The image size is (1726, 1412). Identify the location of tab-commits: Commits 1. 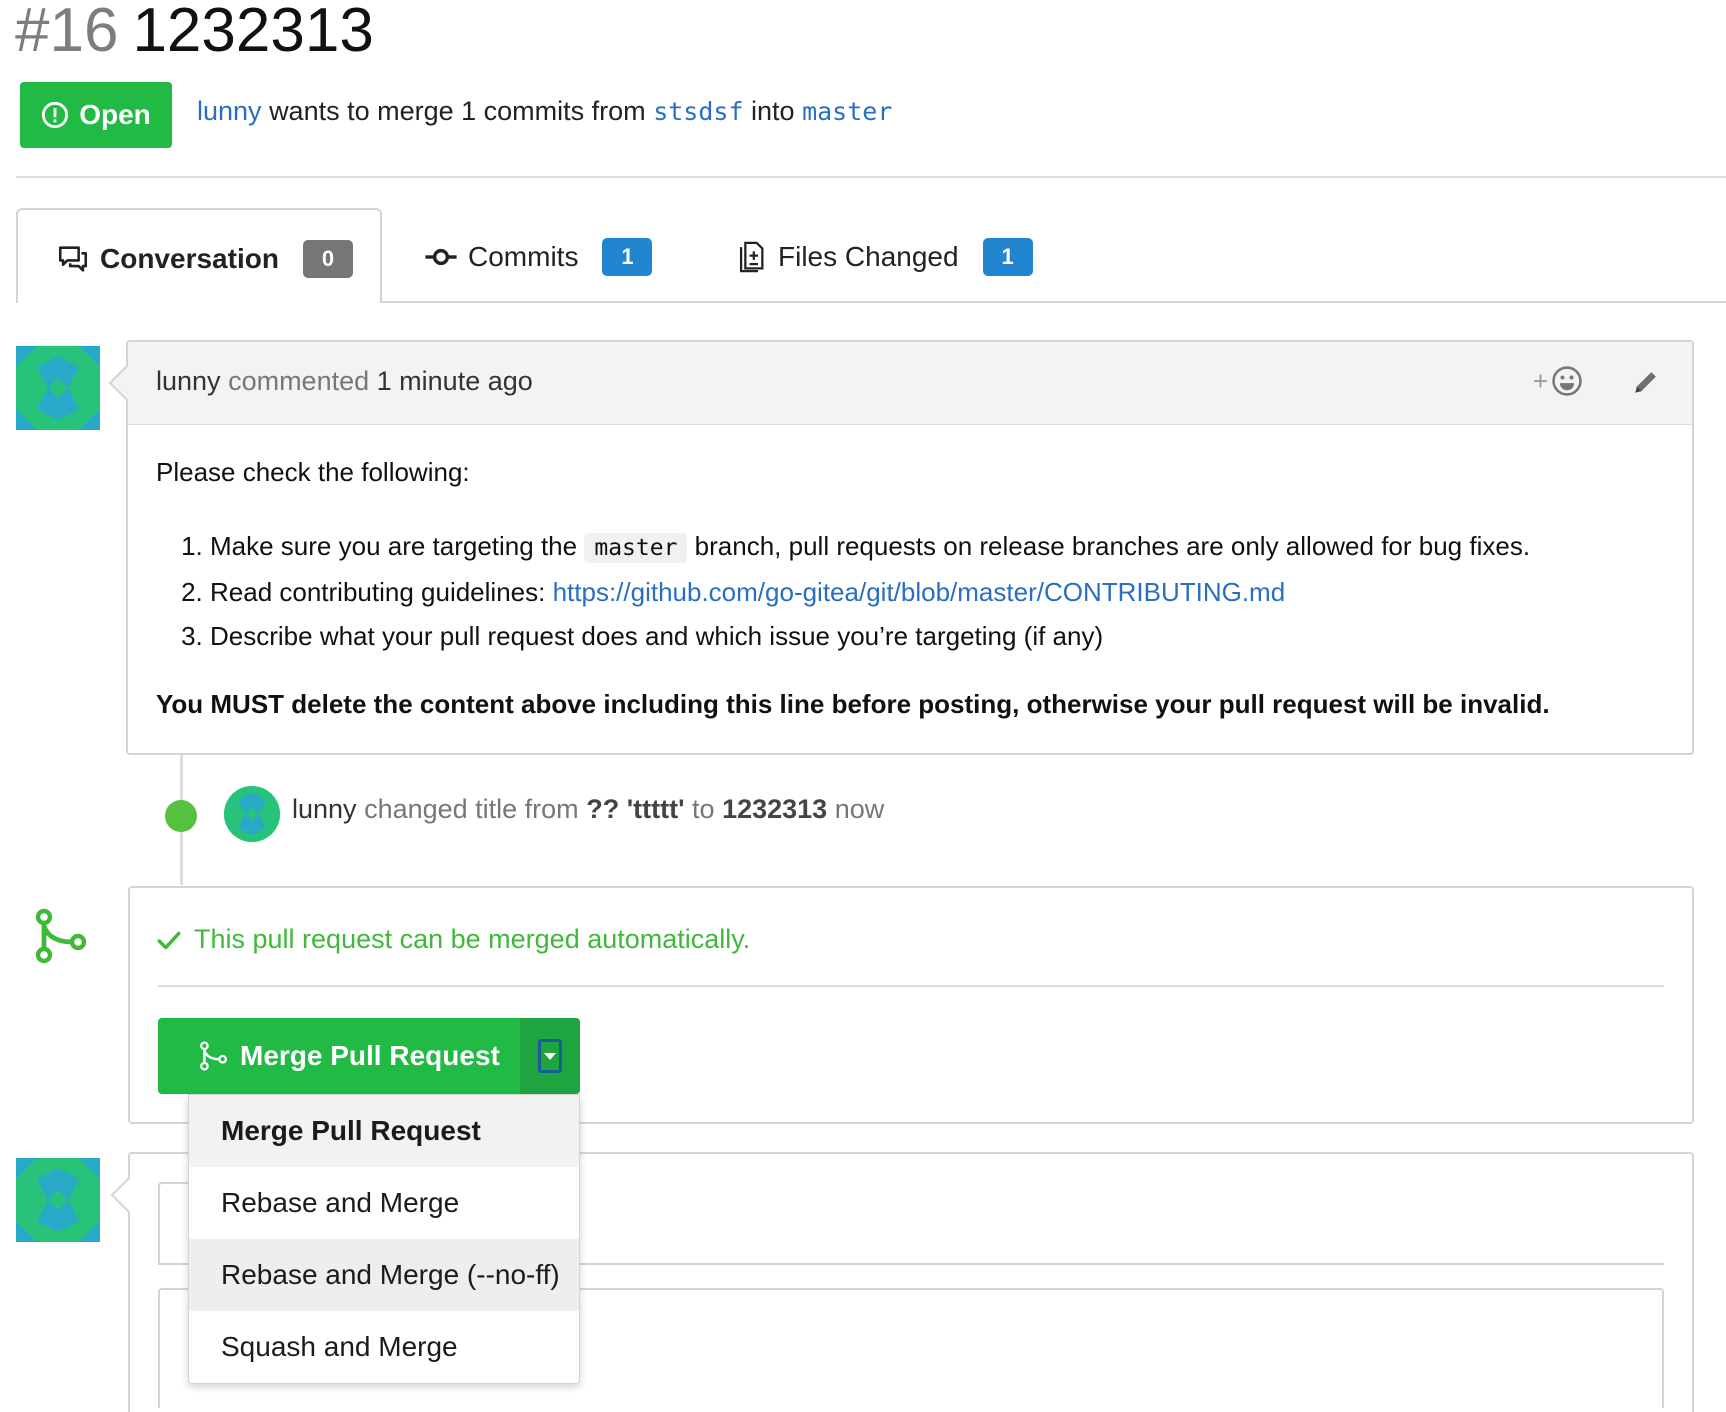
(554, 254).